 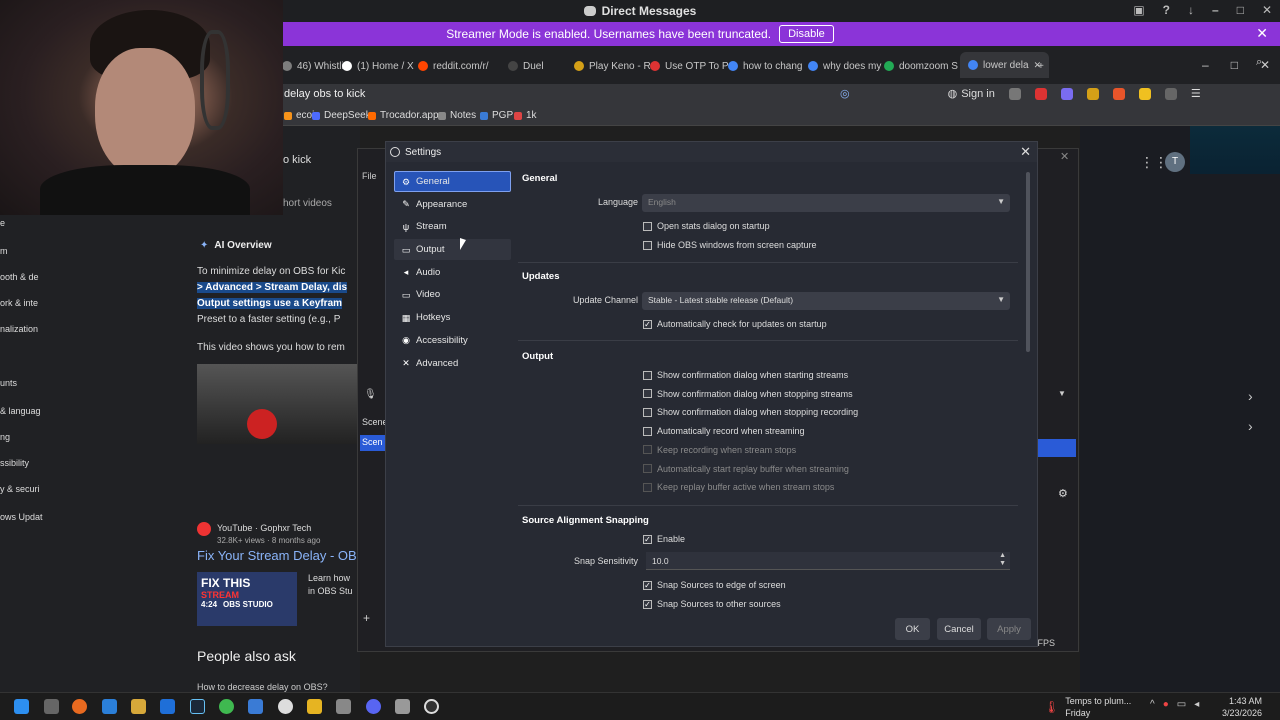 I want to click on browser-tab: reddit.com/r/, so click(x=453, y=66).